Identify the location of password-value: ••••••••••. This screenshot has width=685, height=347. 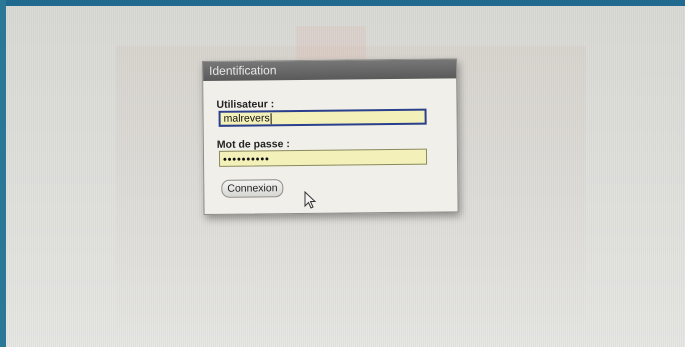
(246, 159).